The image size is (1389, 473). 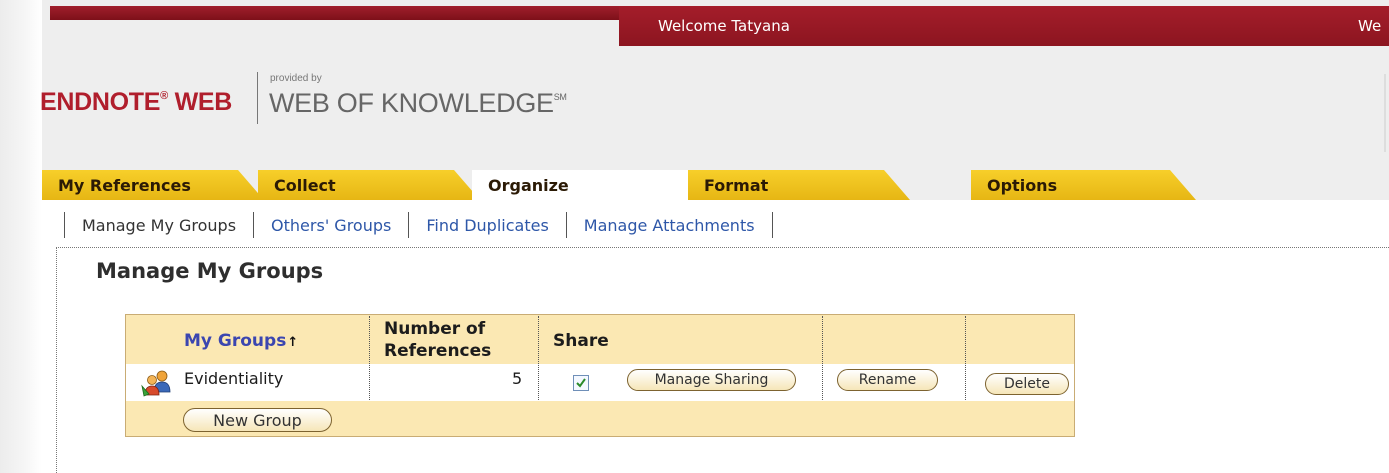 What do you see at coordinates (164, 96) in the screenshot?
I see `logo-registered-mark: ®` at bounding box center [164, 96].